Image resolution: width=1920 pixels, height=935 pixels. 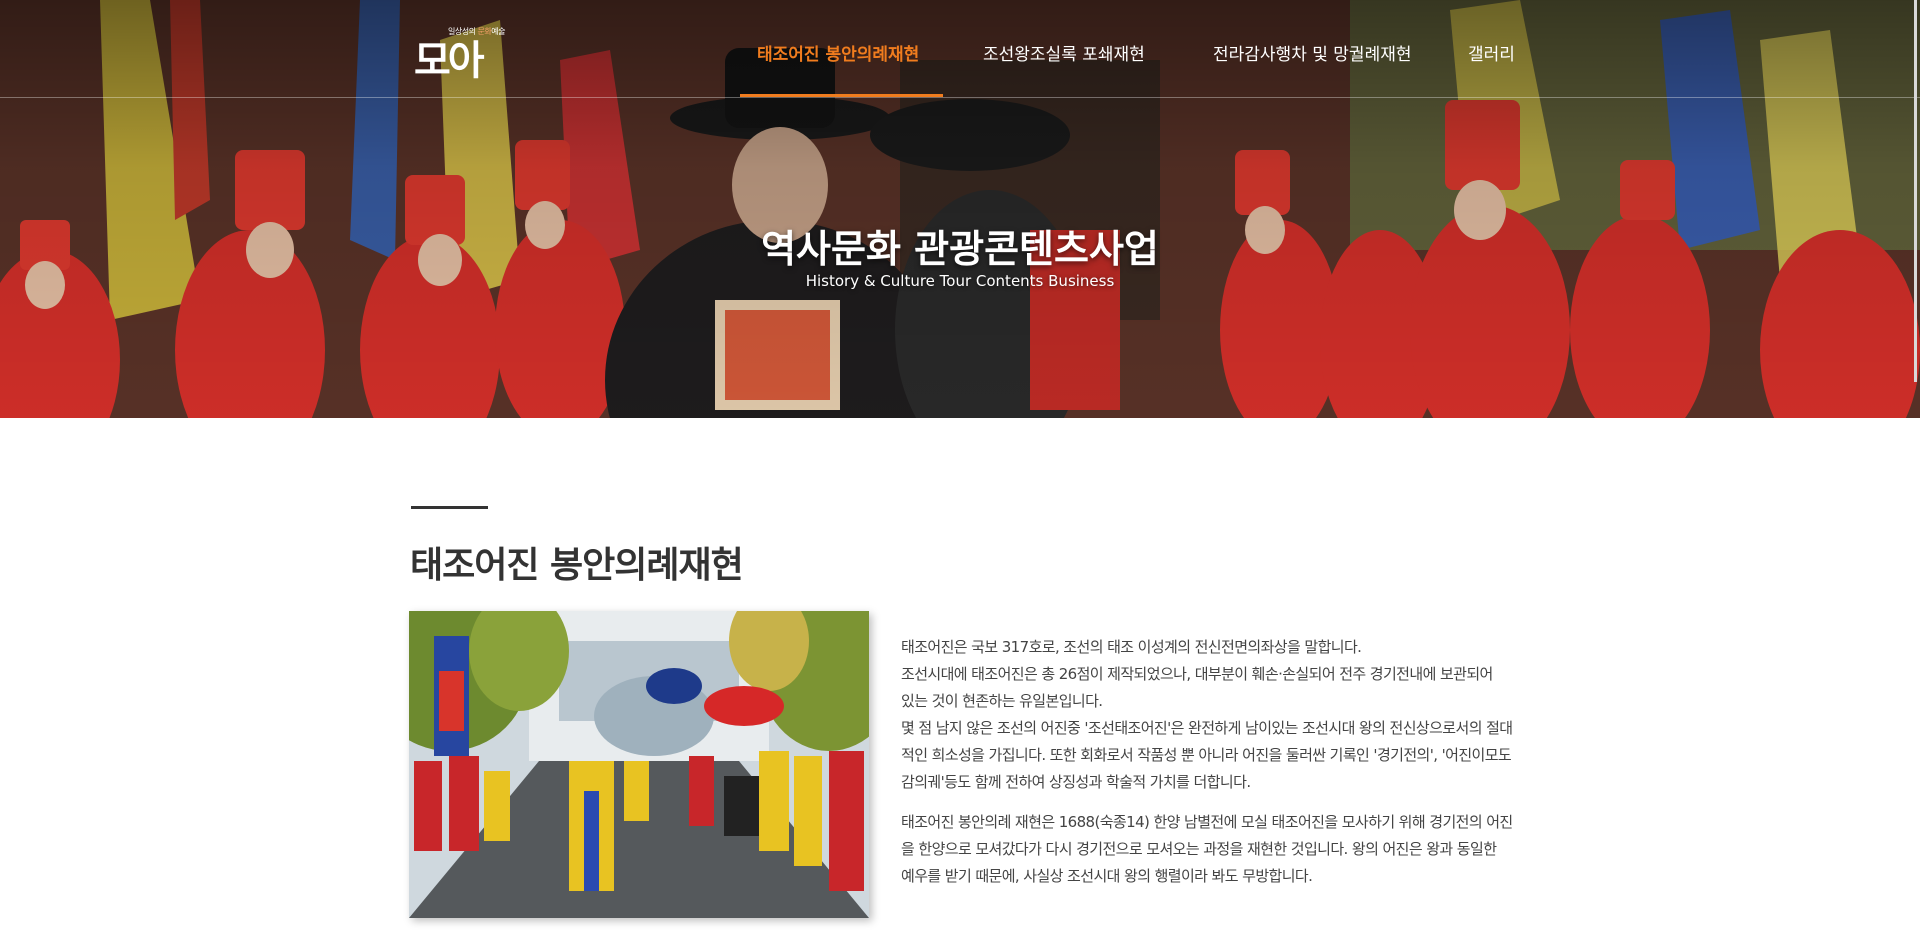 I want to click on nav-item-annals-airing: 조선왕조실록 포쇄재현, so click(x=1064, y=52).